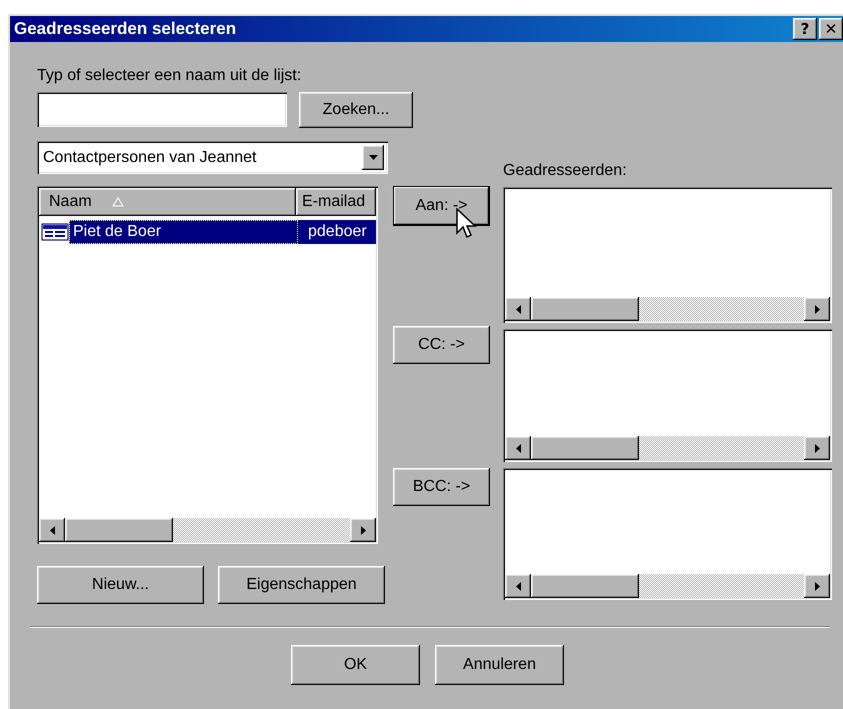  What do you see at coordinates (212, 157) in the screenshot?
I see `address-book-dropdown: Contactpersonen van Jeannet` at bounding box center [212, 157].